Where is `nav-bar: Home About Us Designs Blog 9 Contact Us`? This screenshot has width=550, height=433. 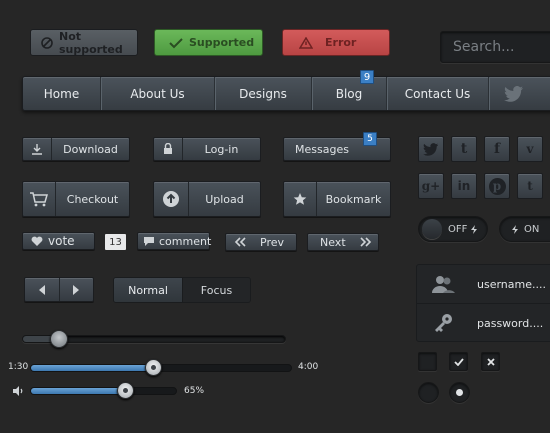
nav-bar: Home About Us Designs Blog 9 Contact Us is located at coordinates (286, 90).